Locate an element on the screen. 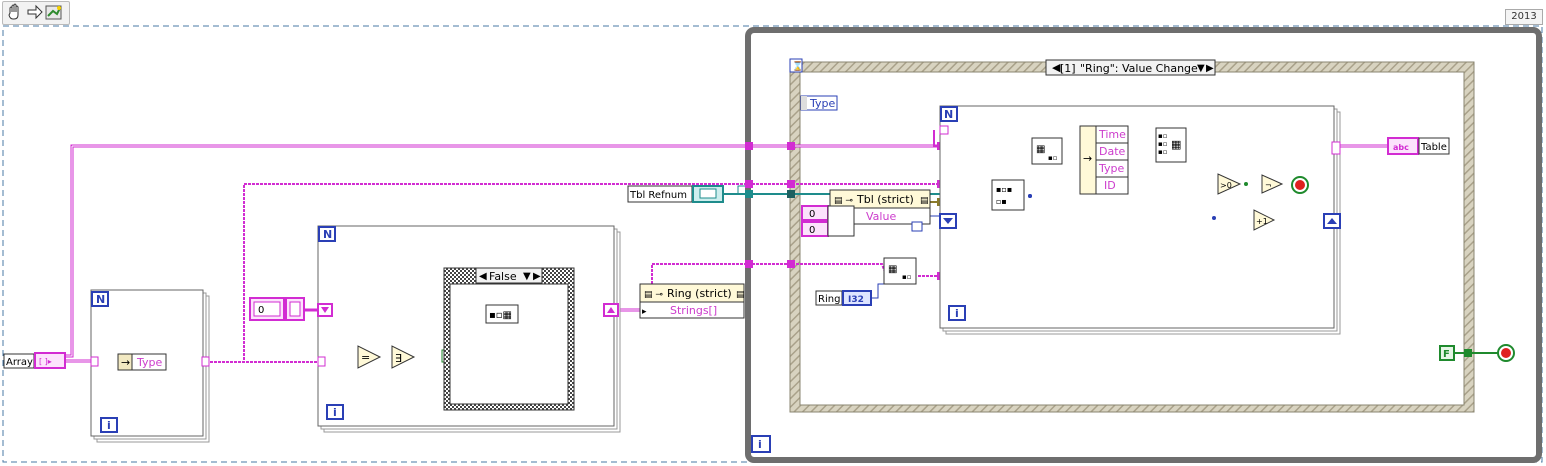 The image size is (1546, 466). unbundle-fields: Time Date Type ID is located at coordinates (1112, 160).